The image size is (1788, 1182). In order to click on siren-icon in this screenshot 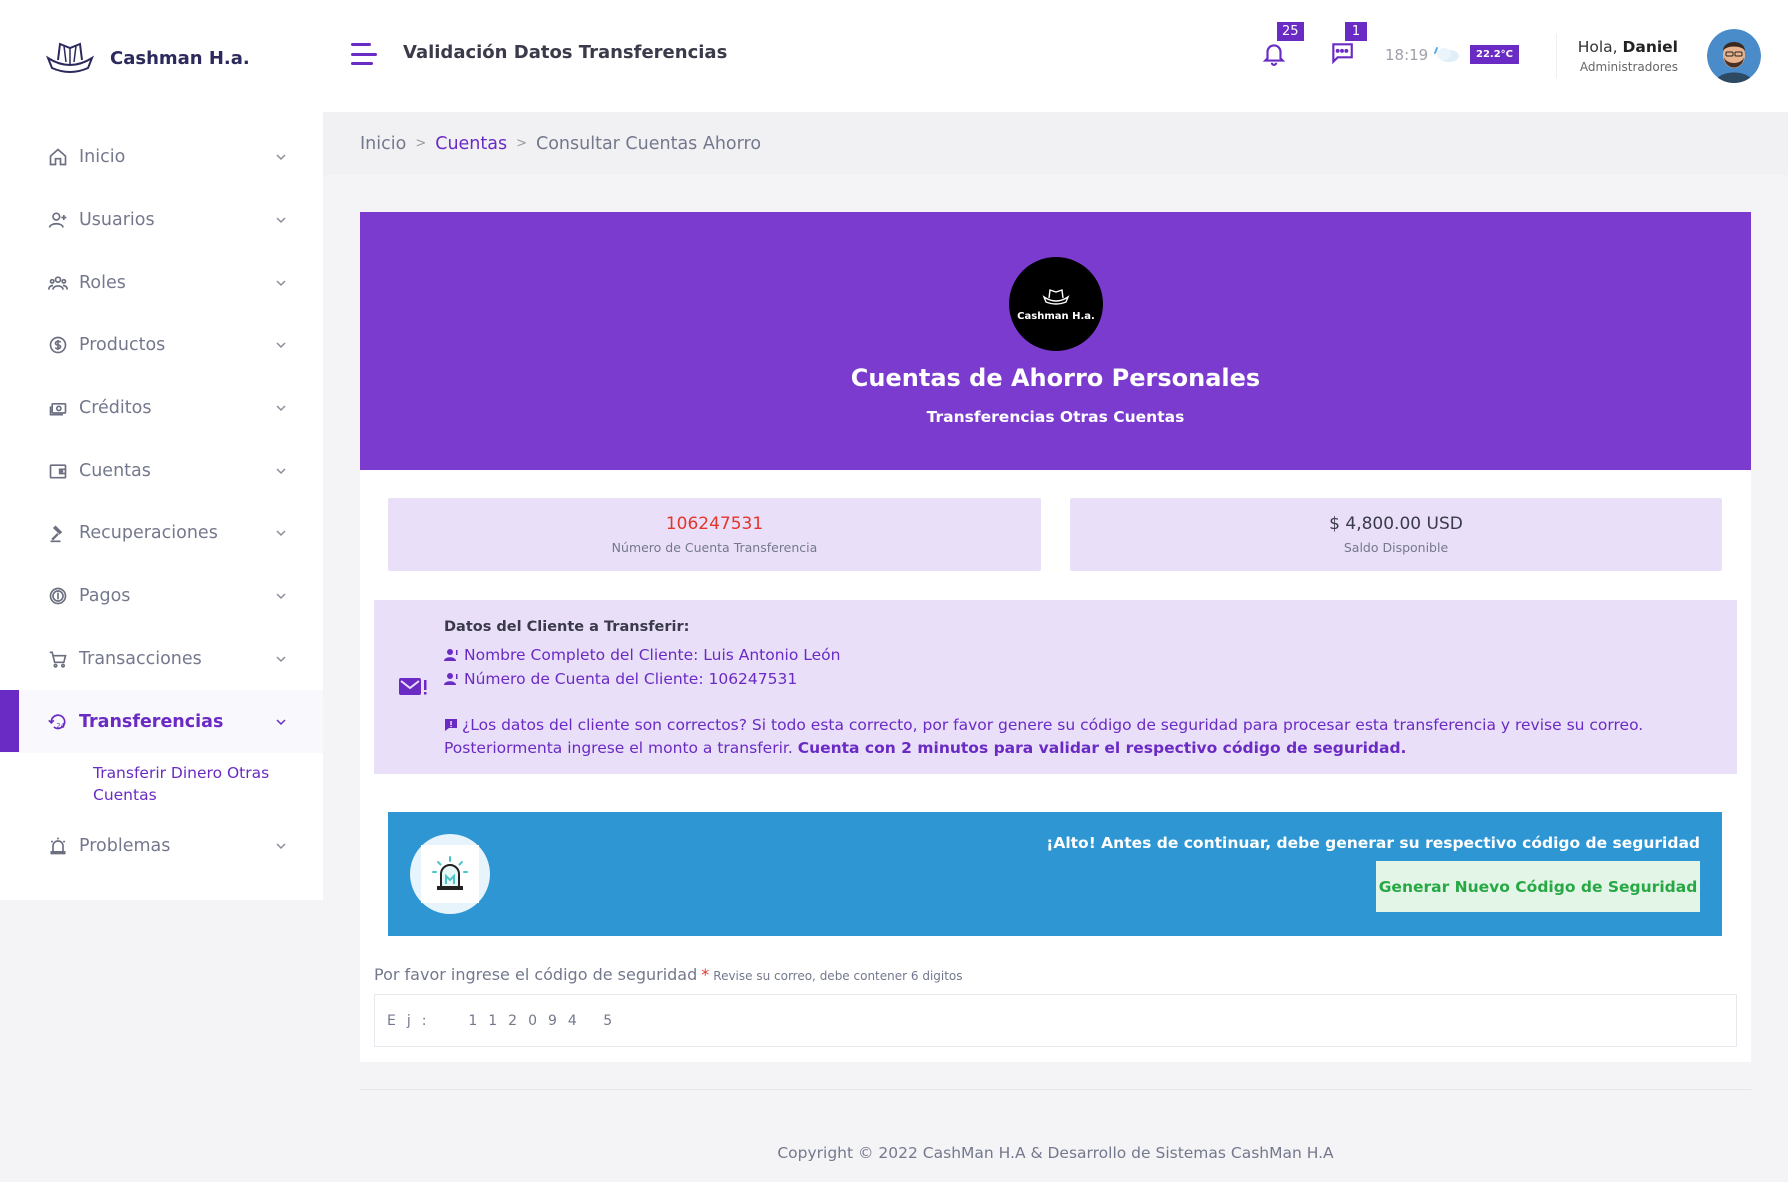, I will do `click(450, 873)`.